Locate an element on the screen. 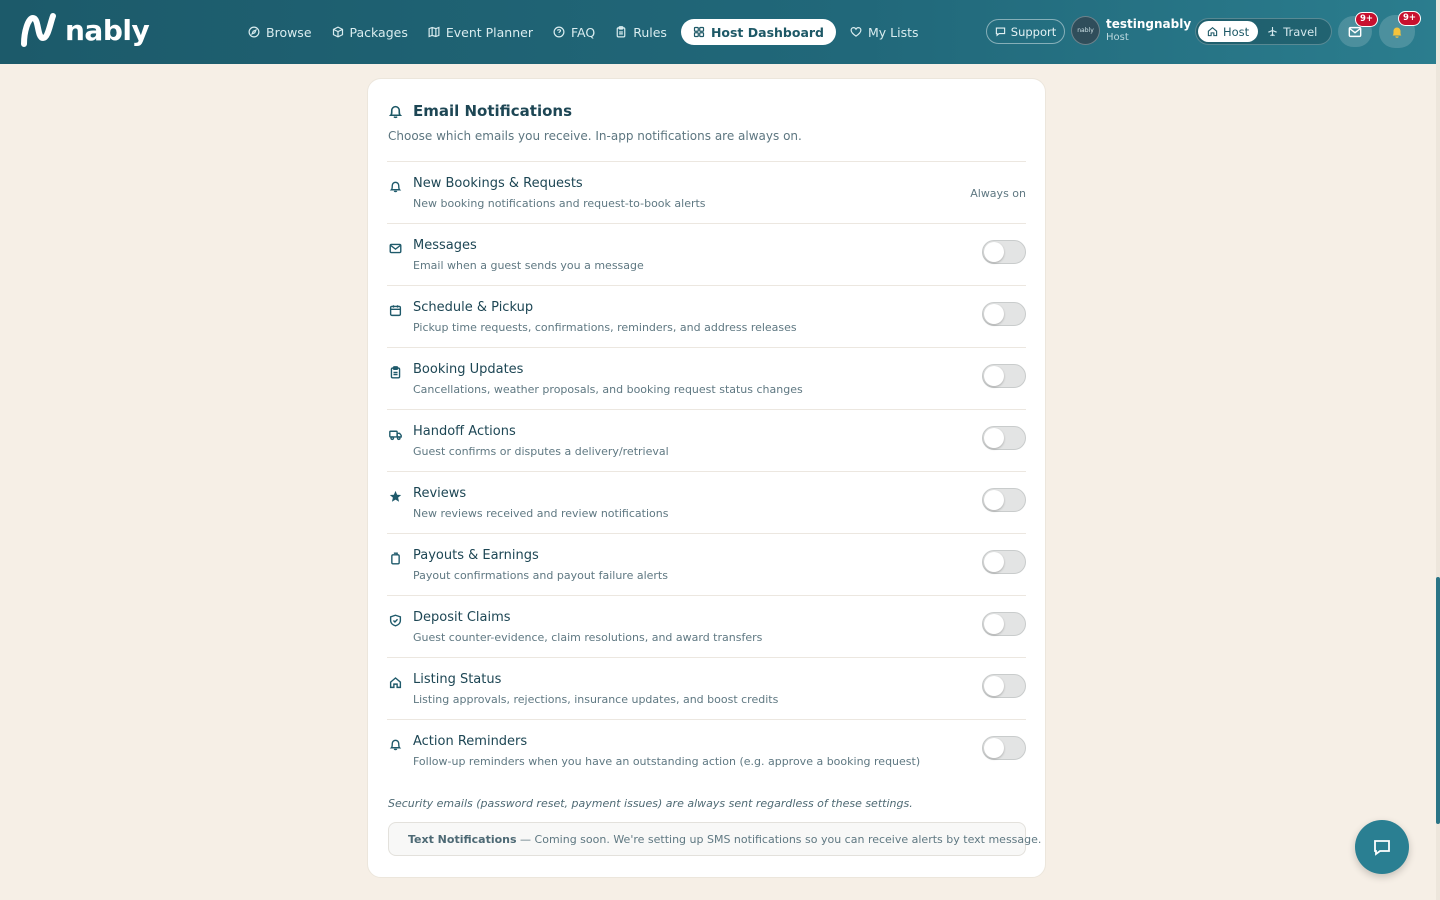 This screenshot has height=900, width=1440. heart-icon is located at coordinates (856, 32).